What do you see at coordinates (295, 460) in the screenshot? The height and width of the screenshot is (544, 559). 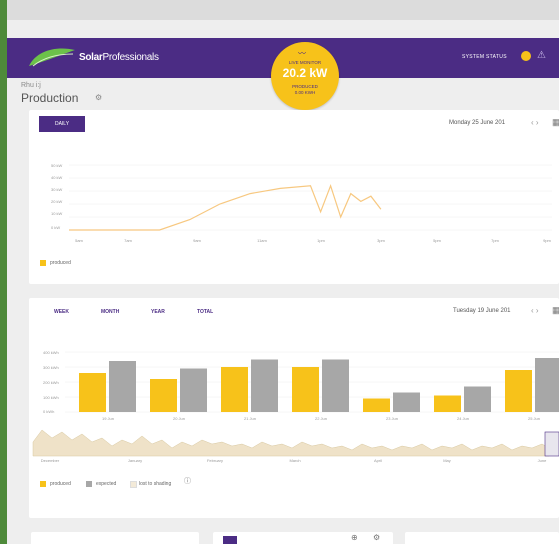 I see `overview-month: March` at bounding box center [295, 460].